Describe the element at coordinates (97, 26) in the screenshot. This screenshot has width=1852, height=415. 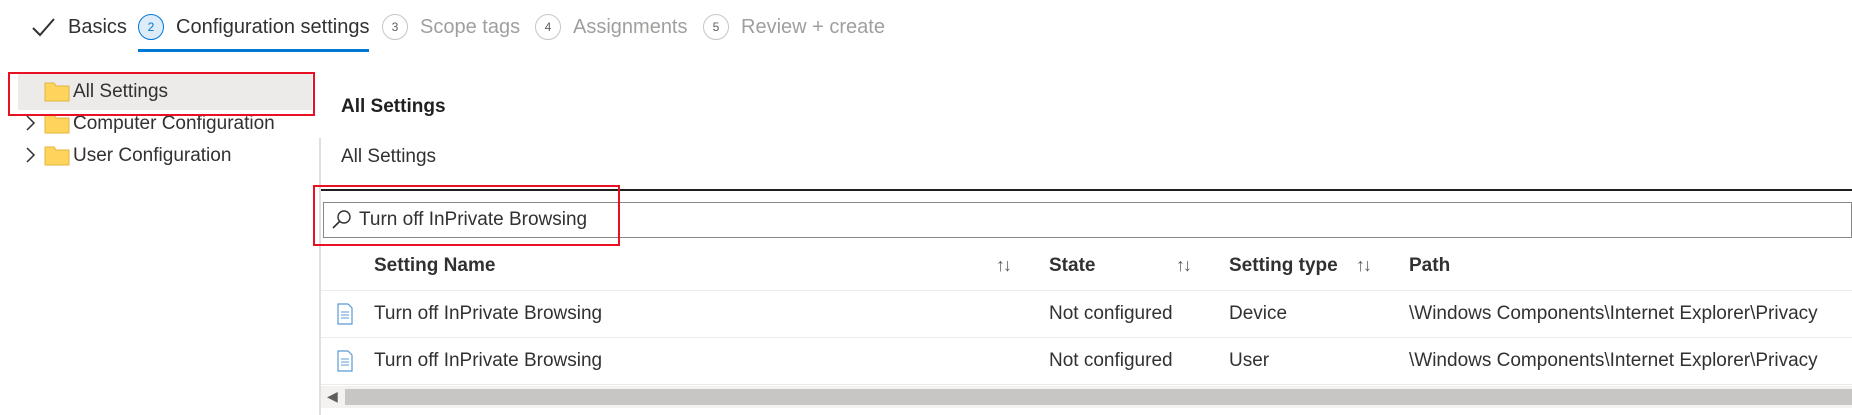
I see `step-label: Basics` at that location.